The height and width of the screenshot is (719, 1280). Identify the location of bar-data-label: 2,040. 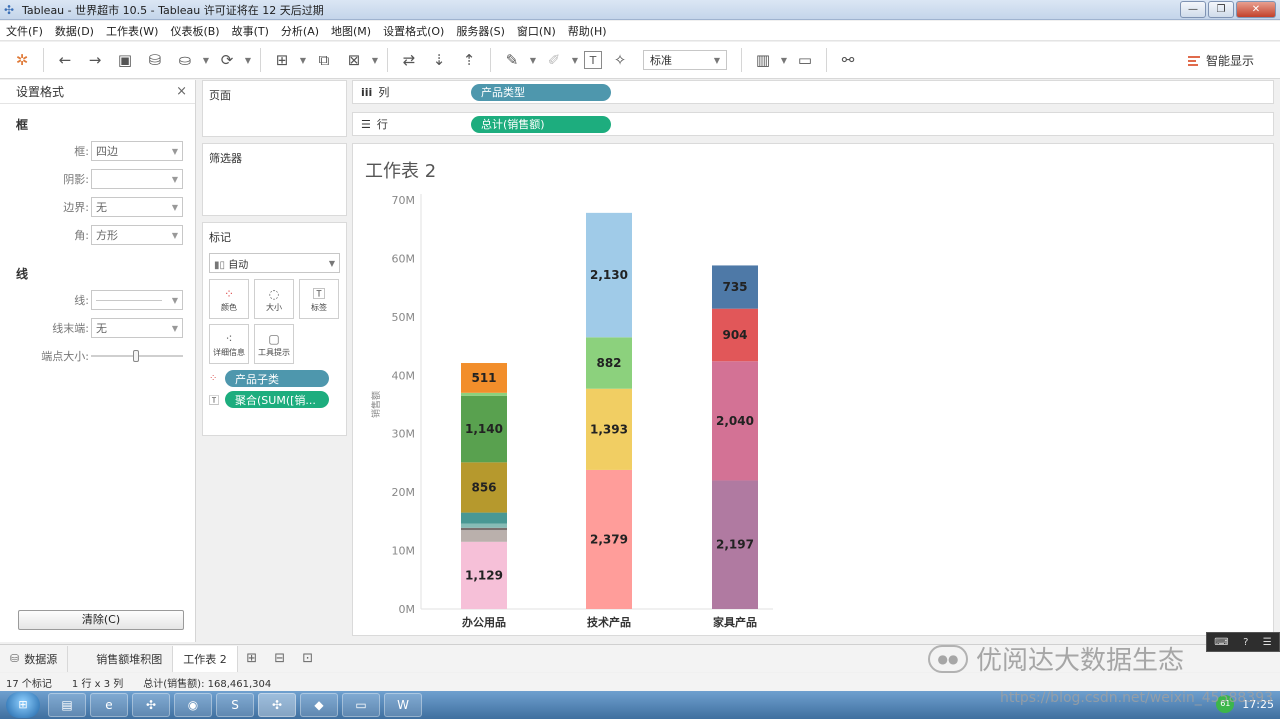
(735, 421).